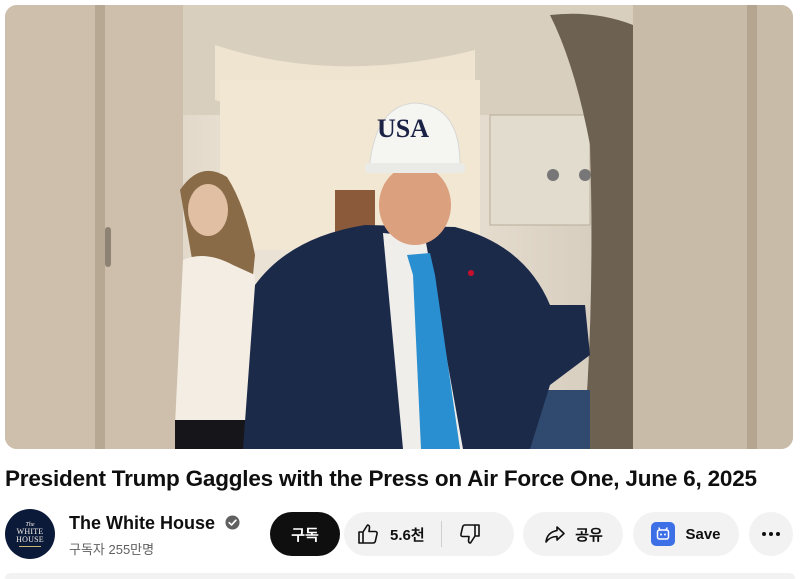  What do you see at coordinates (403, 128) in the screenshot?
I see `cap-text: USA` at bounding box center [403, 128].